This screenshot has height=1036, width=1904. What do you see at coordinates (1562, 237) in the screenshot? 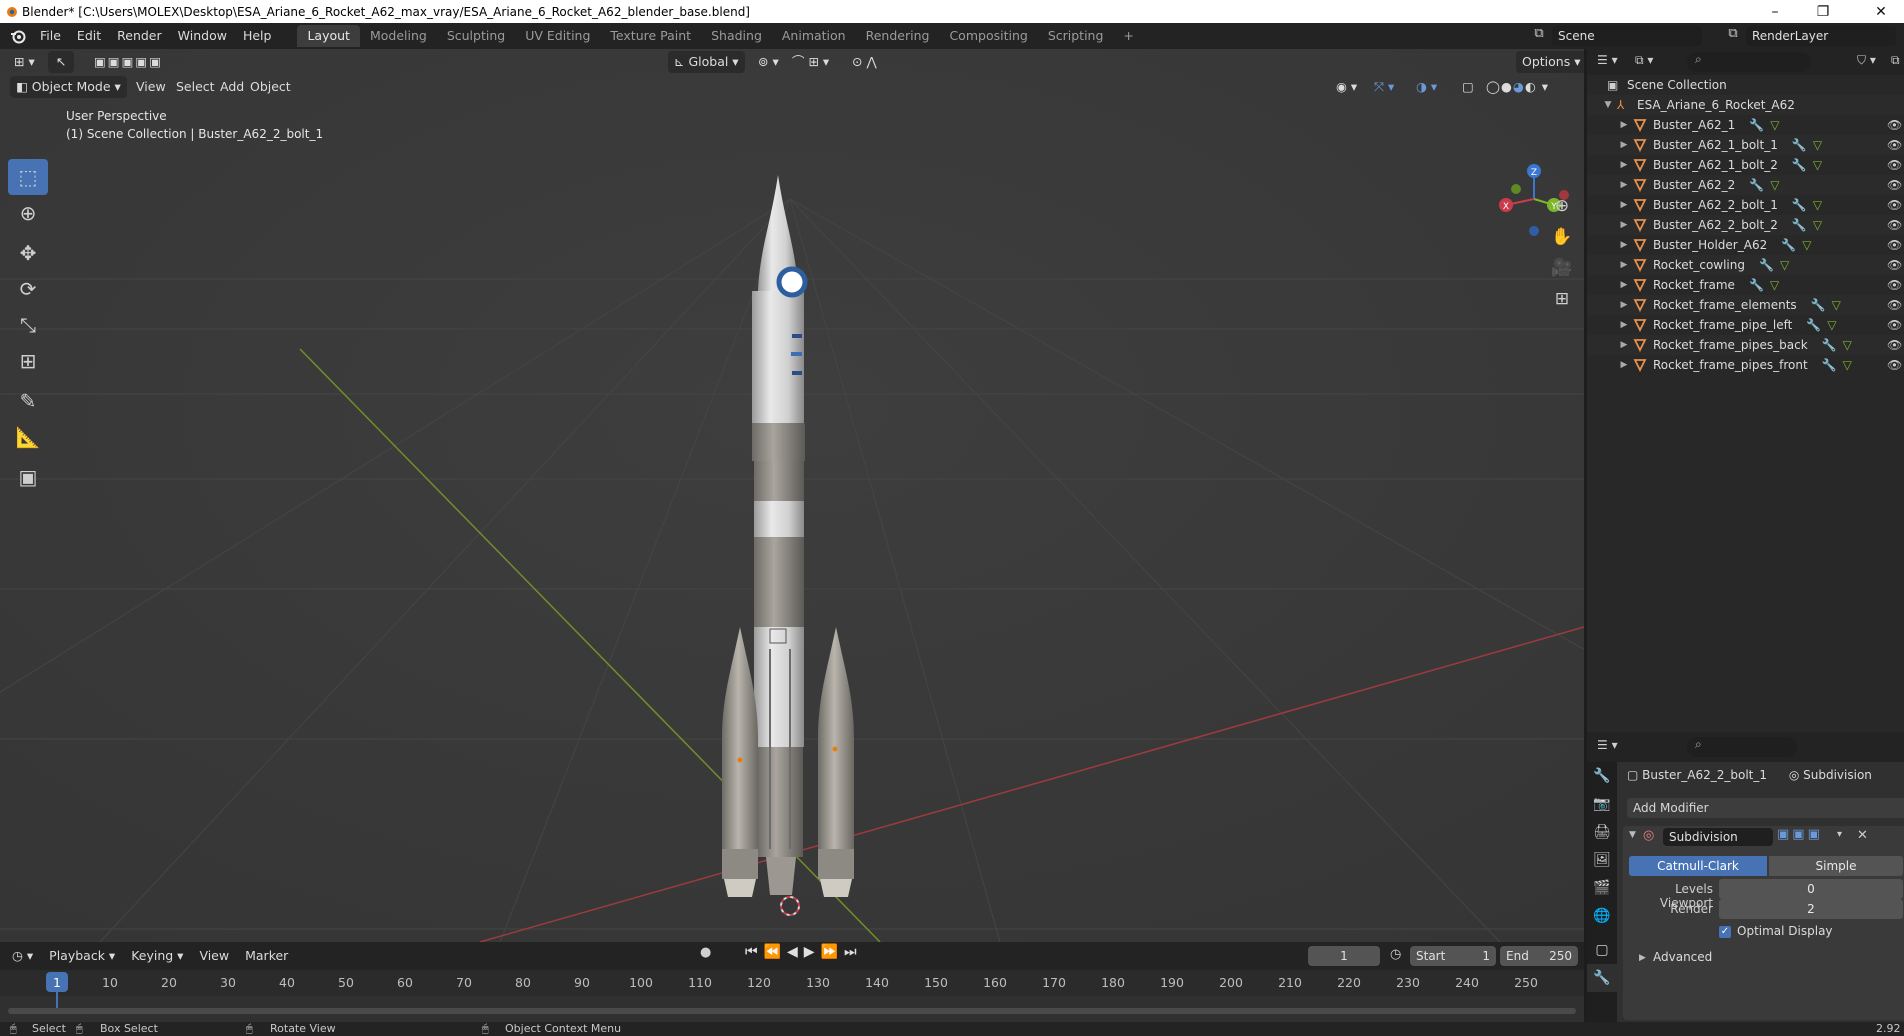
I see `pan-hand-icon: ✋` at bounding box center [1562, 237].